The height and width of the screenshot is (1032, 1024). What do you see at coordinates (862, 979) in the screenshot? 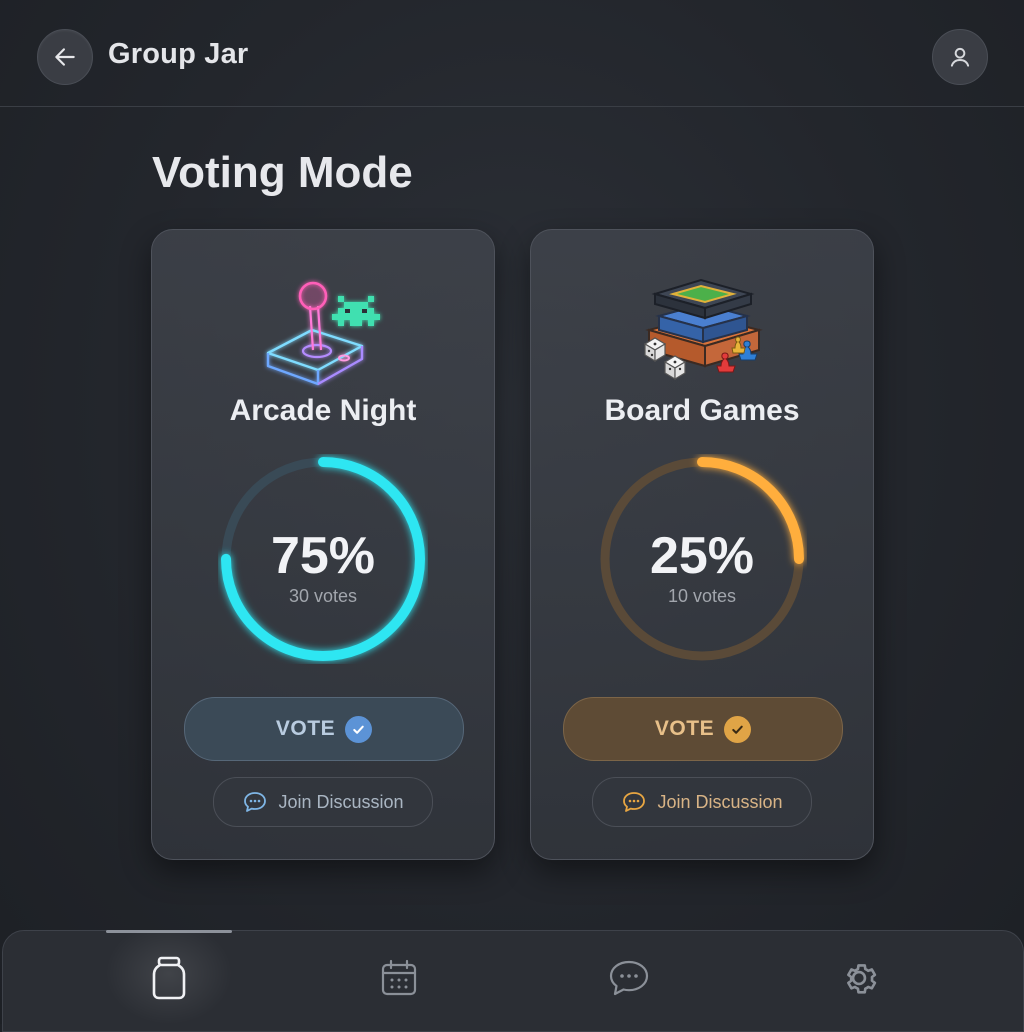
I see `gear-icon` at bounding box center [862, 979].